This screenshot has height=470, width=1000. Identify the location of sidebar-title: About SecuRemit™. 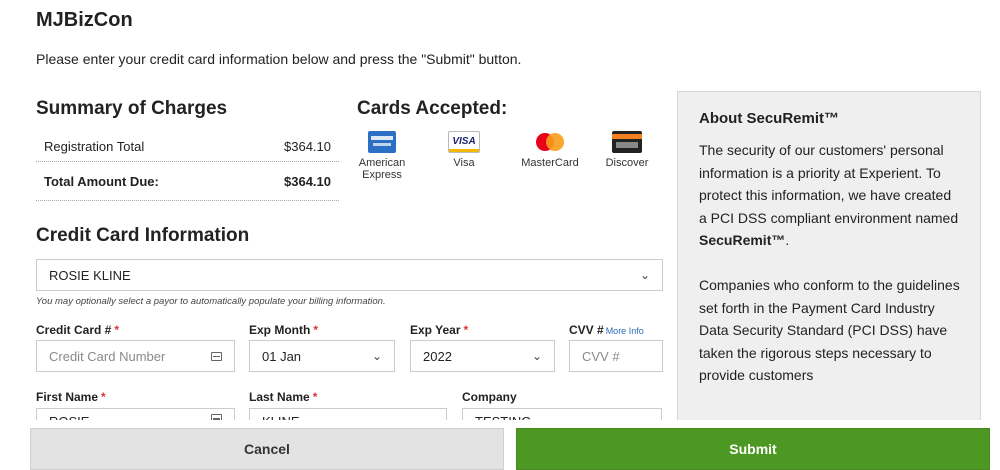
(769, 118).